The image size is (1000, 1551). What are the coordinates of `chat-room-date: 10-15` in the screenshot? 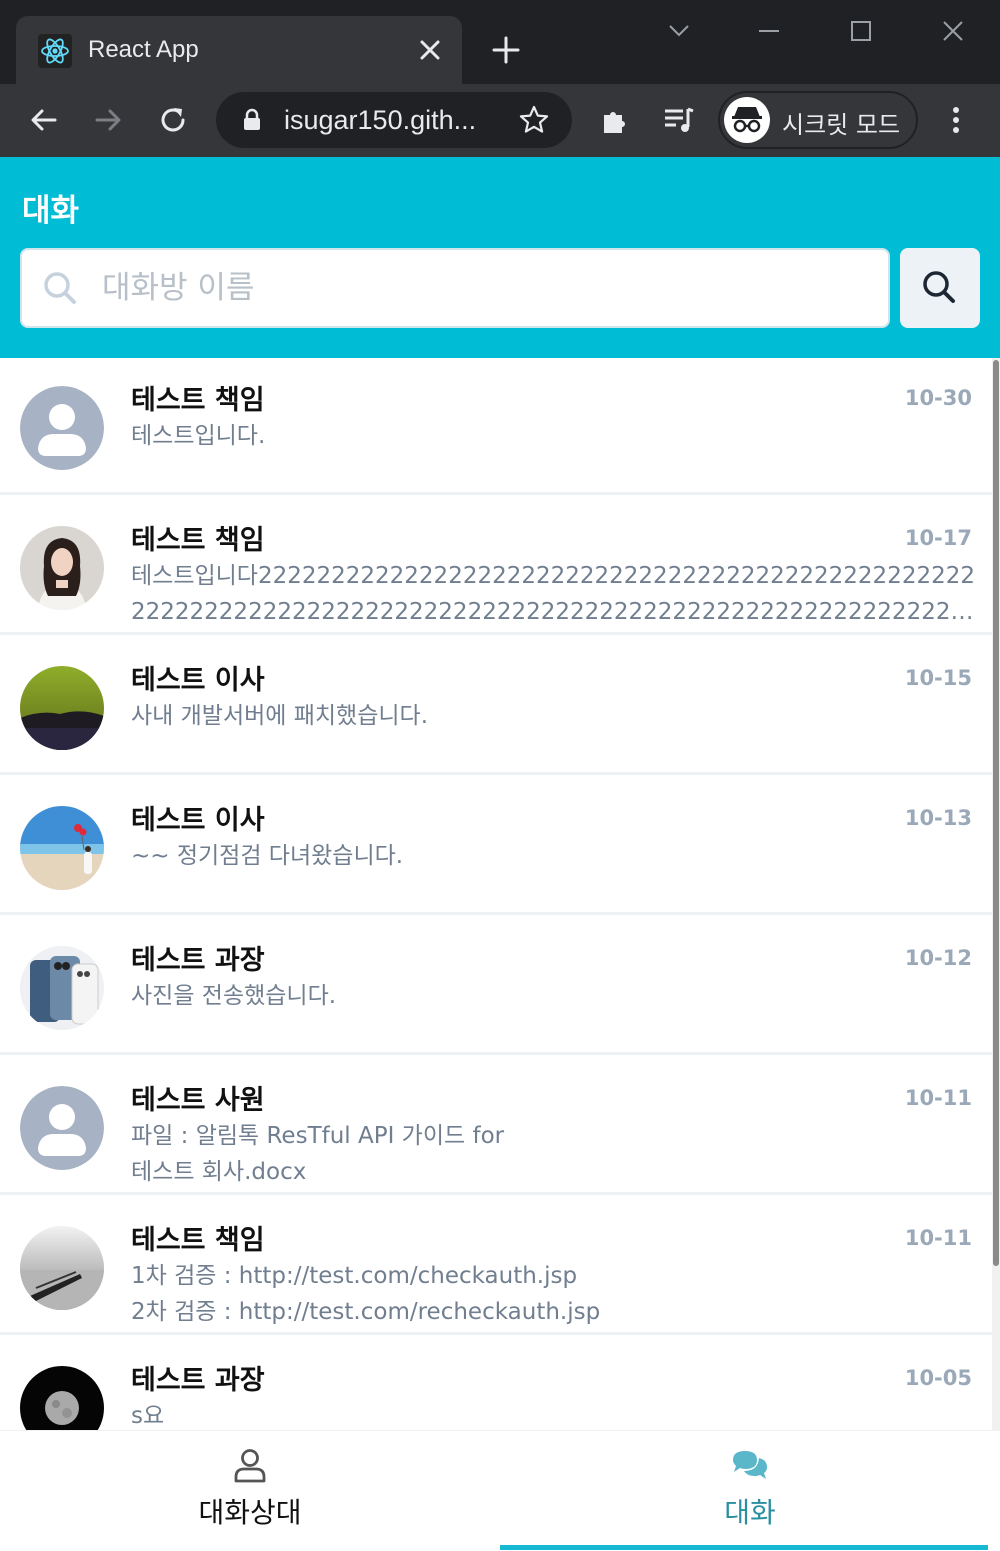 It's located at (938, 678).